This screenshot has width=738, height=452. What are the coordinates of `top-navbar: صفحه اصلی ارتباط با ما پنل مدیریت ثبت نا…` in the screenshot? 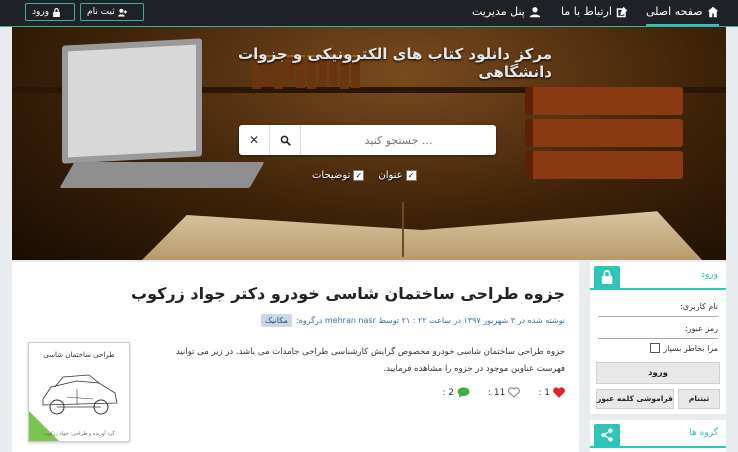 It's located at (369, 13).